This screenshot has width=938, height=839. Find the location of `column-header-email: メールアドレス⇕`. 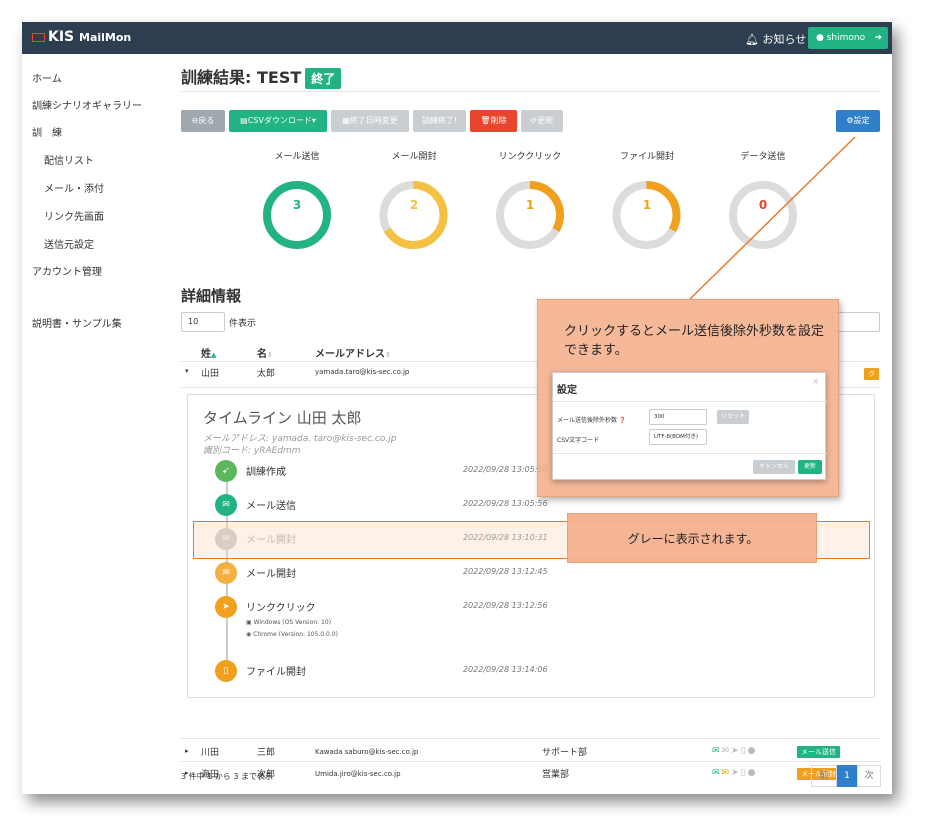

column-header-email: メールアドレス⇕ is located at coordinates (353, 352).